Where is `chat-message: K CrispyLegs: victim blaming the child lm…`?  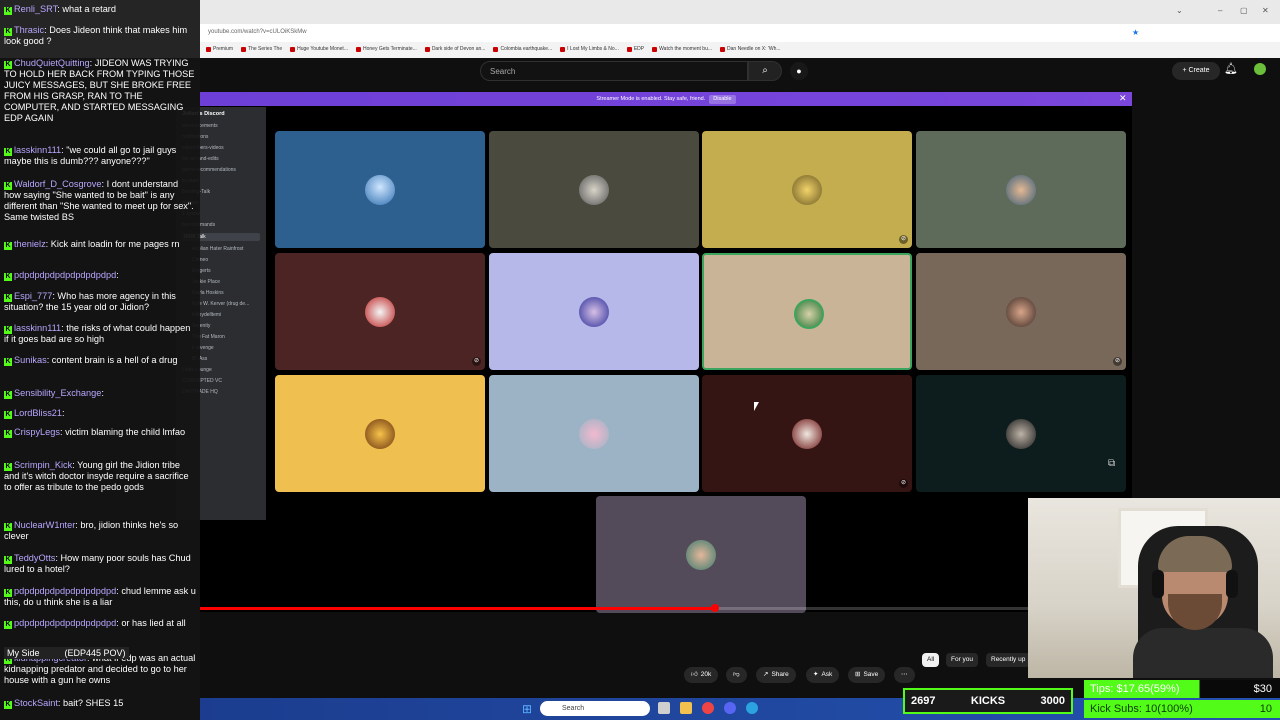 chat-message: K CrispyLegs: victim blaming the child lm… is located at coordinates (100, 432).